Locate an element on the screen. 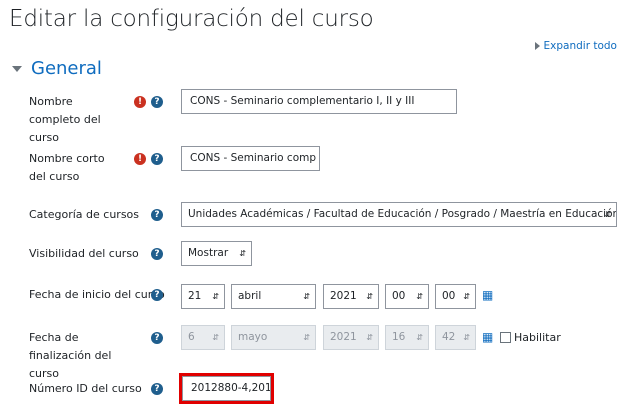  enddate-minute-select: 42 ⇵ is located at coordinates (455, 337).